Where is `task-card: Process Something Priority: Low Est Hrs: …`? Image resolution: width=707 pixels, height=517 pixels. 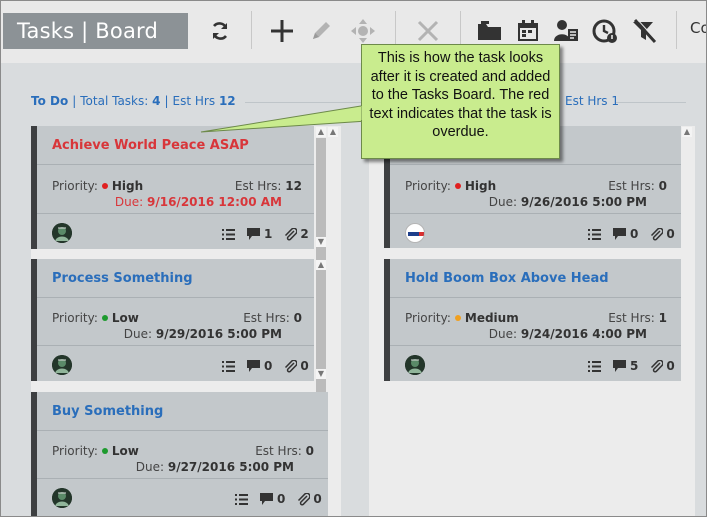
task-card: Process Something Priority: Low Est Hrs: … is located at coordinates (172, 320).